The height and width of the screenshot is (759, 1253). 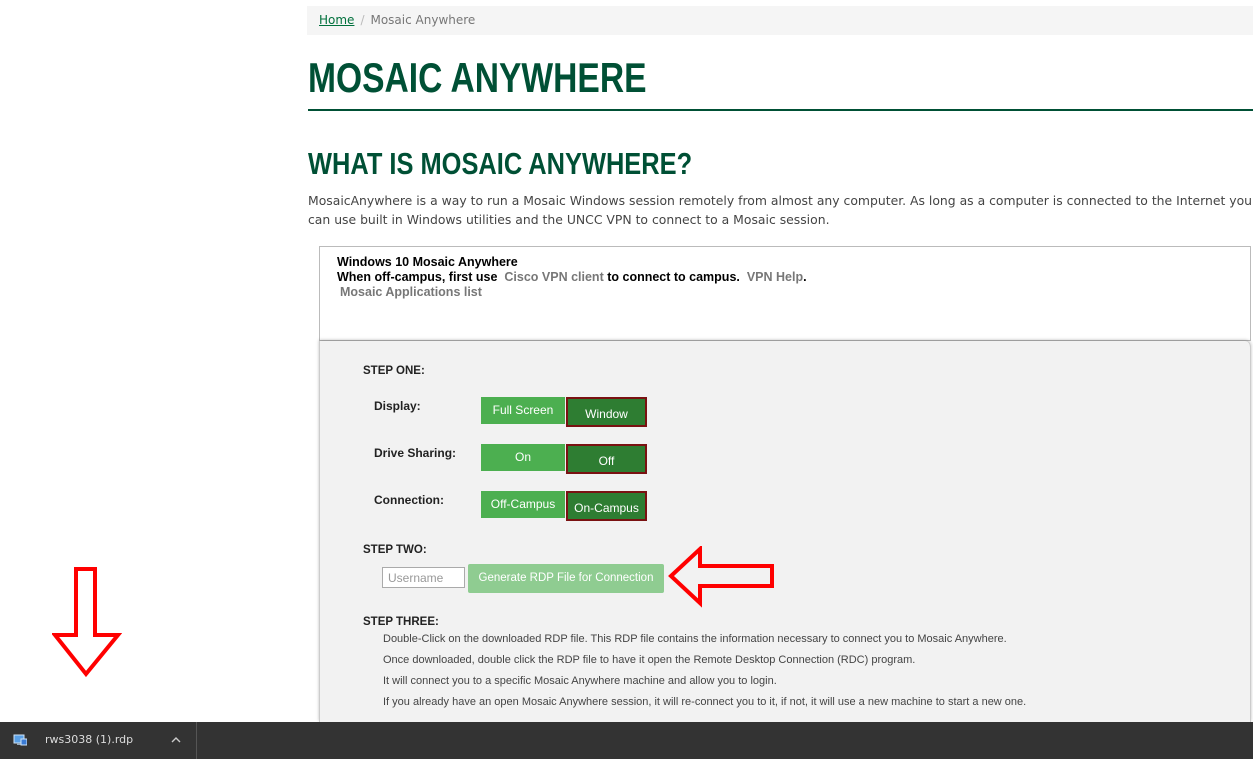 I want to click on username-input, so click(x=423, y=577).